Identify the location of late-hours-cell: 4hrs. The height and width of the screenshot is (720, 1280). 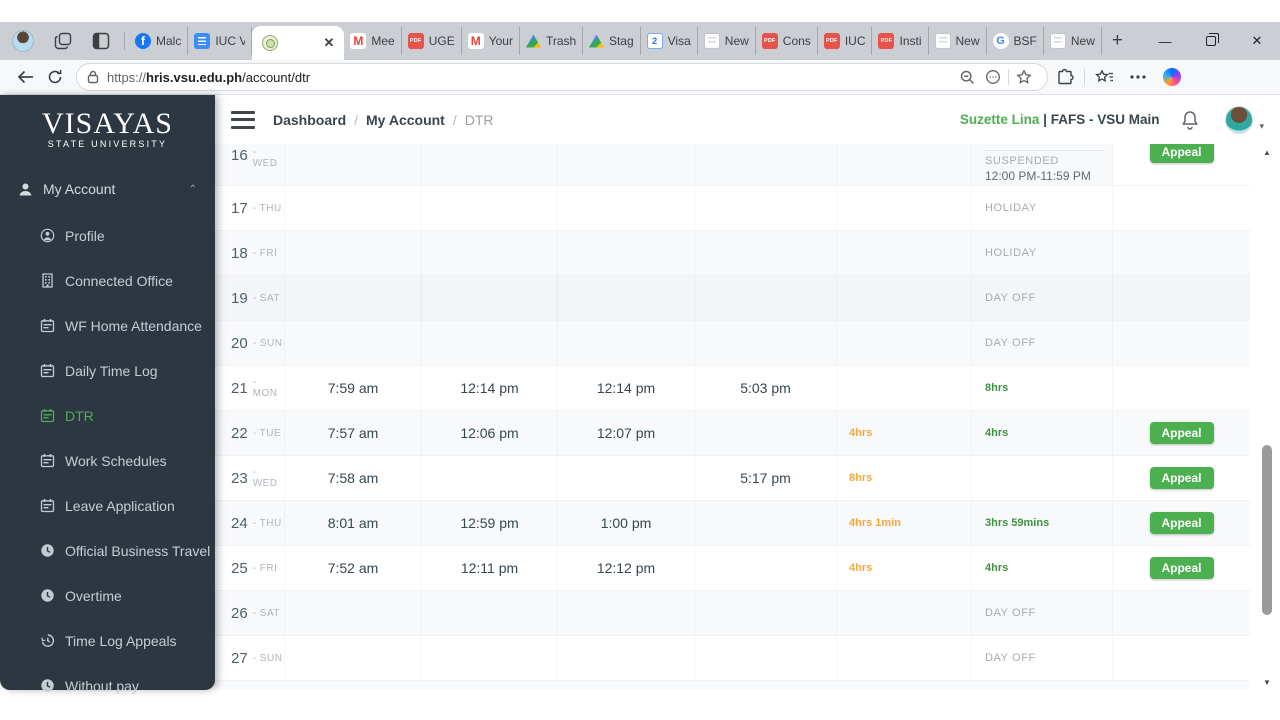
(904, 568).